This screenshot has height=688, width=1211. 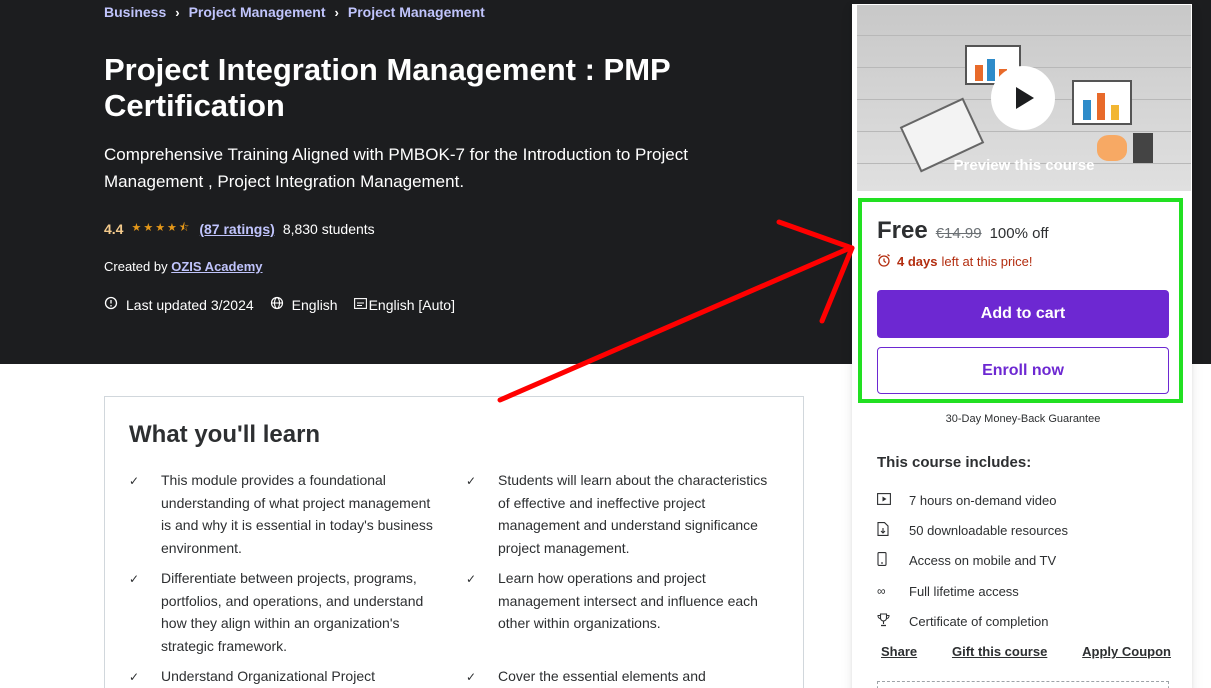 I want to click on captions: English [Auto], so click(x=404, y=304).